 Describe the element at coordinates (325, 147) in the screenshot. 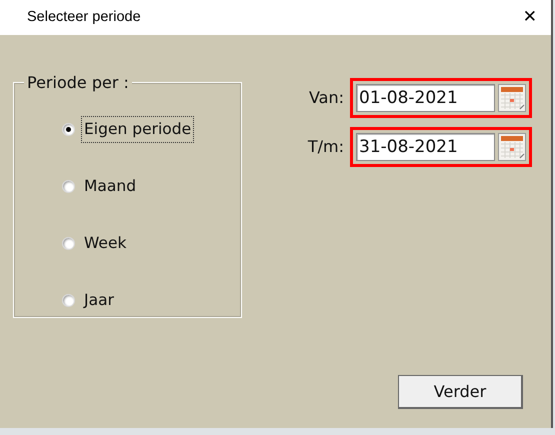

I see `field-label: T/m:` at that location.